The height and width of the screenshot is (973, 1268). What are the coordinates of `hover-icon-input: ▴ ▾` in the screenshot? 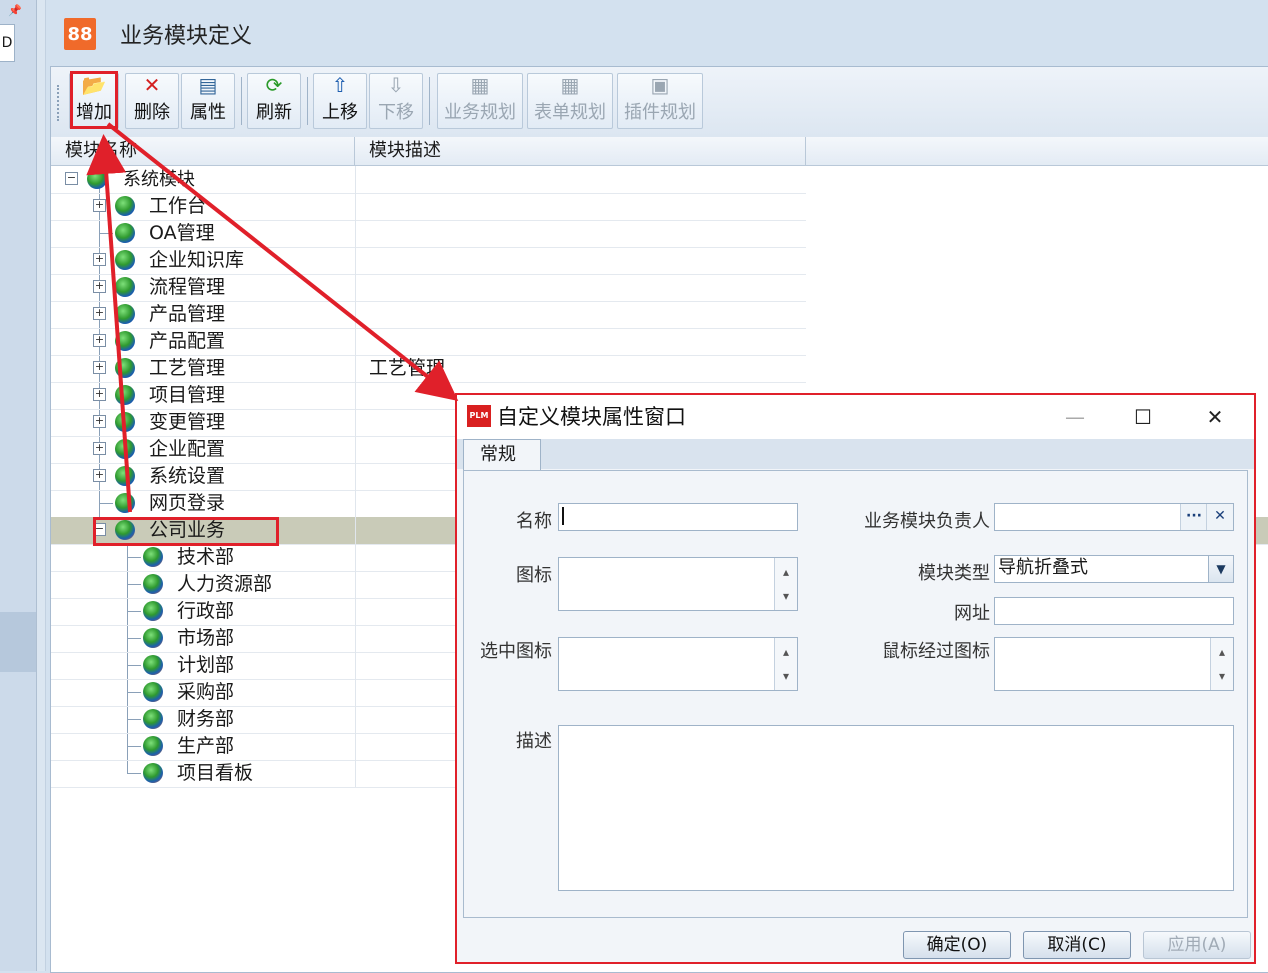 It's located at (1114, 664).